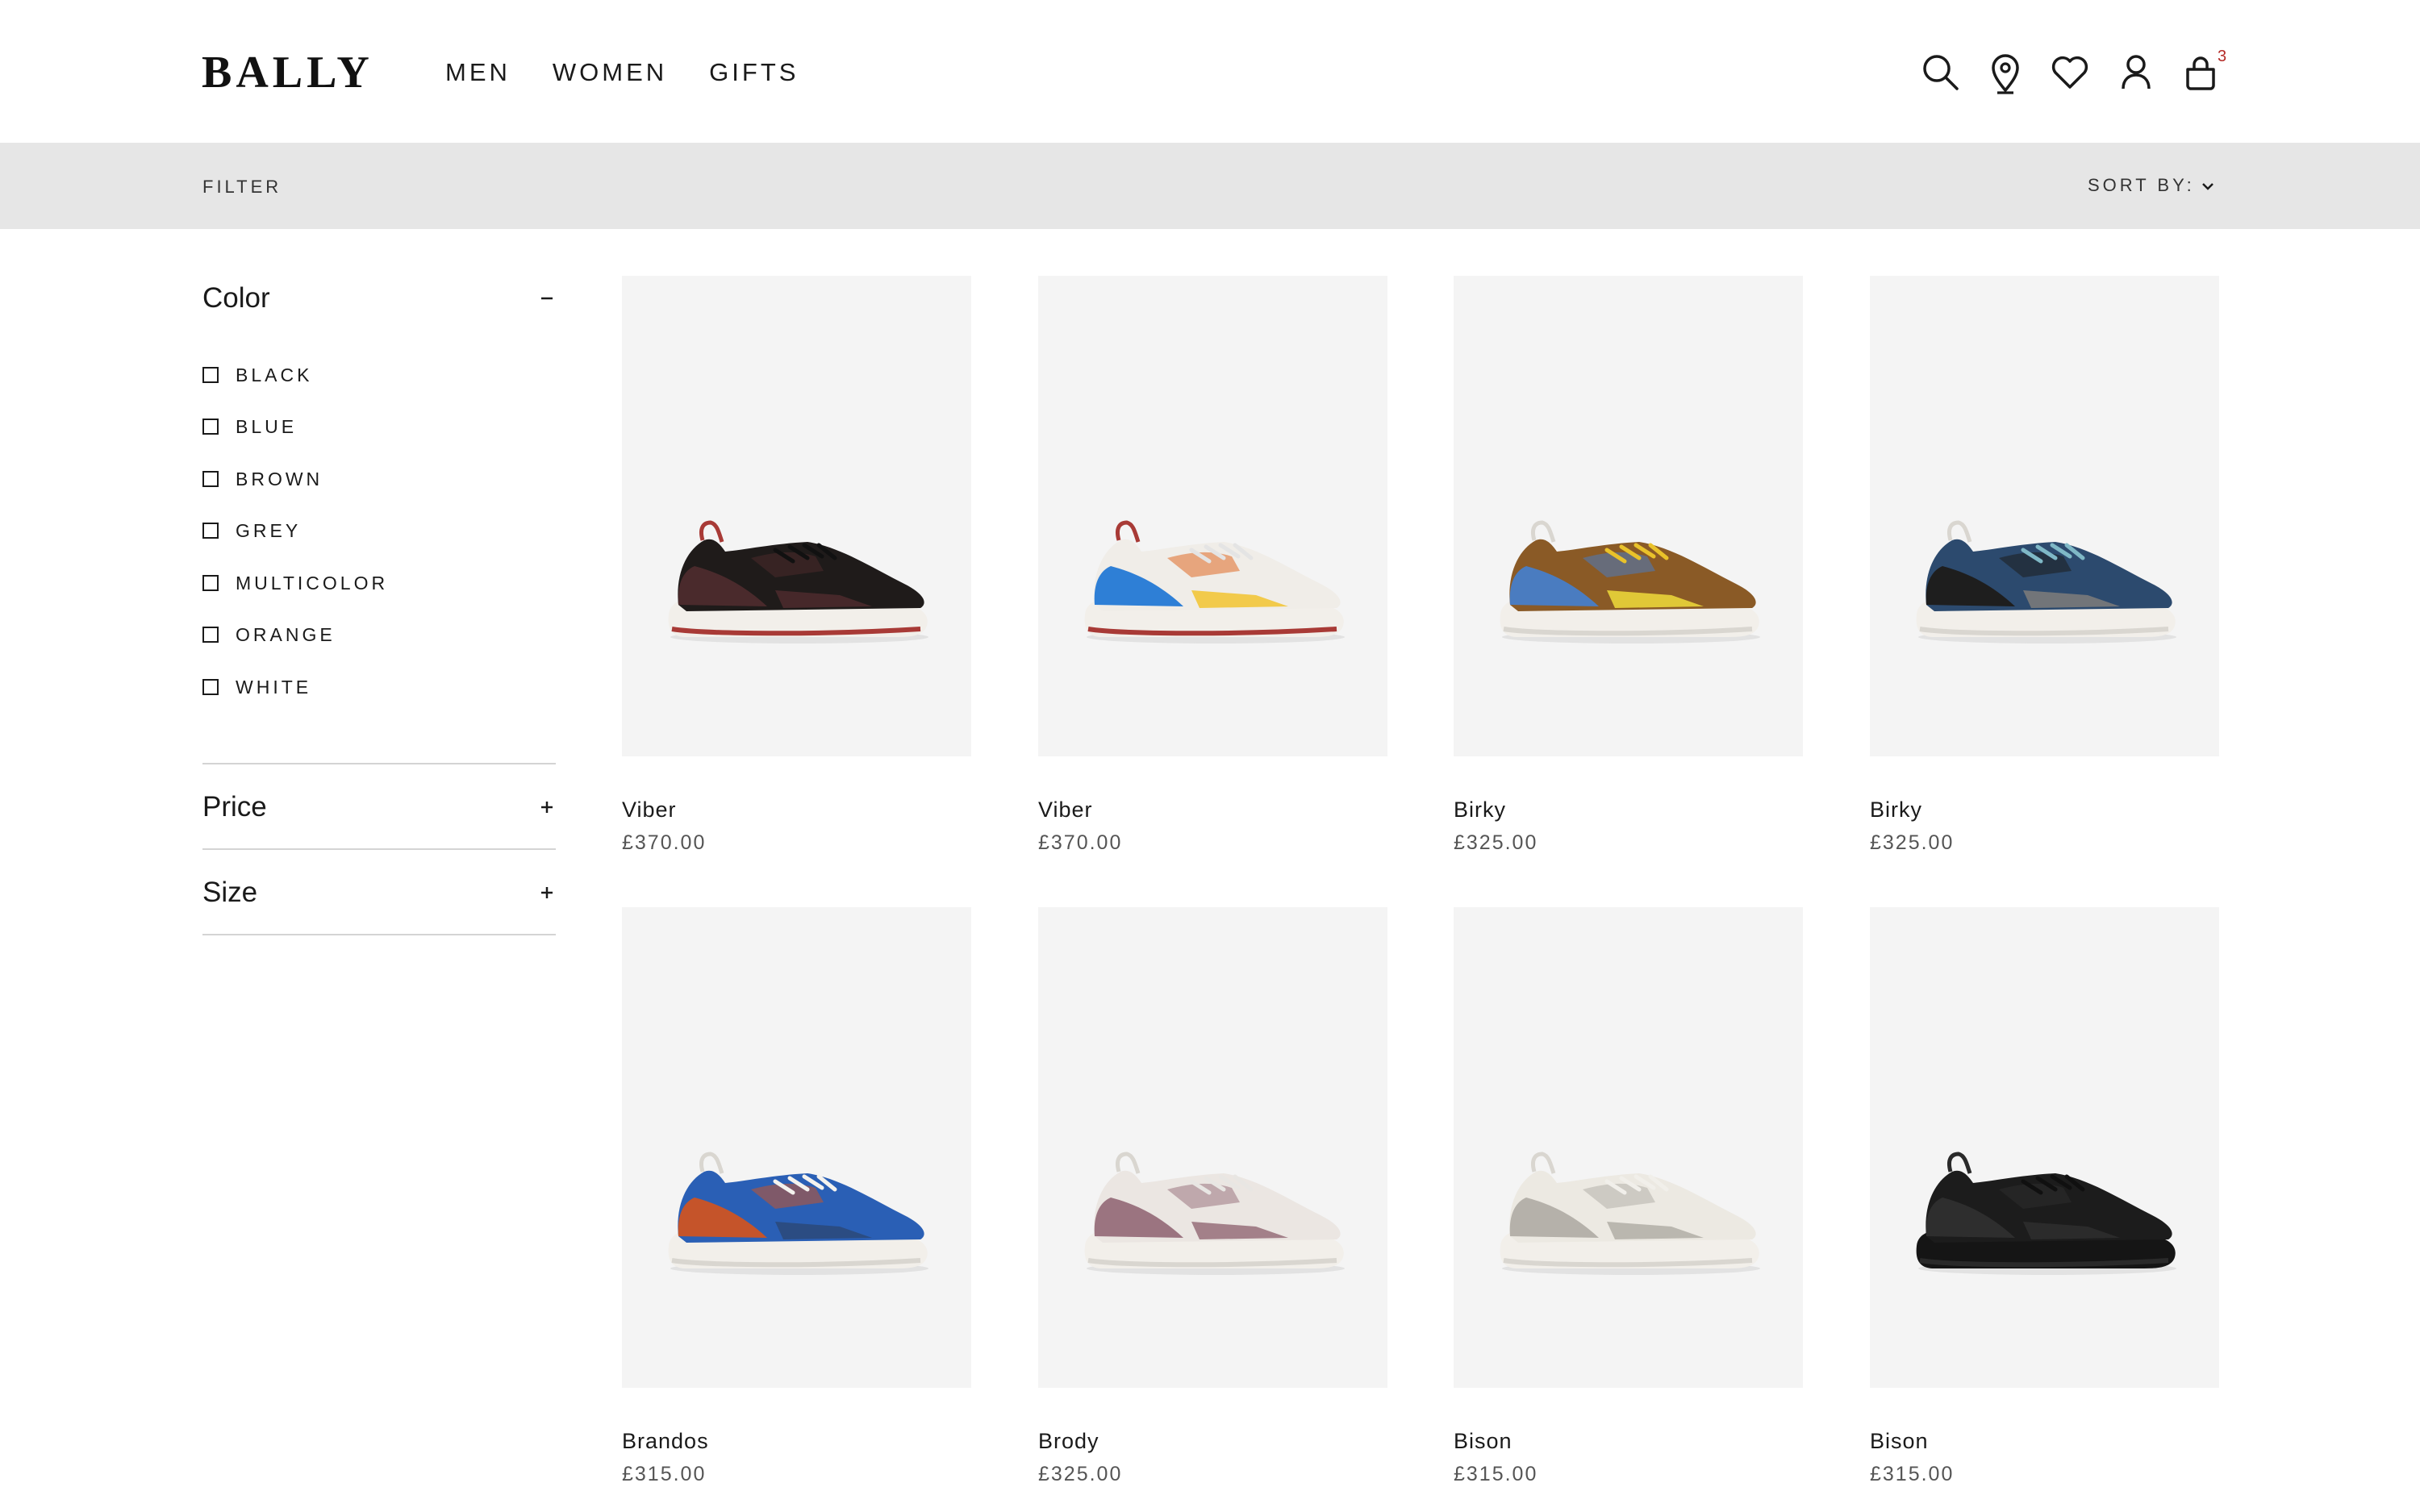 The height and width of the screenshot is (1512, 2420). What do you see at coordinates (2141, 185) in the screenshot?
I see `sort-by-dropdown: SORT BY:` at bounding box center [2141, 185].